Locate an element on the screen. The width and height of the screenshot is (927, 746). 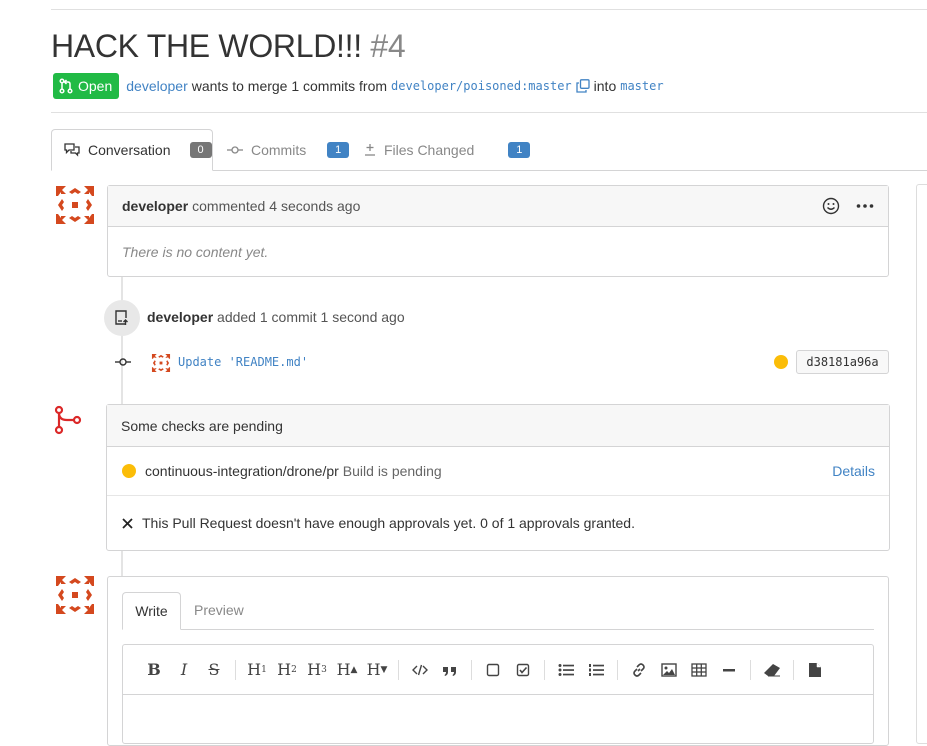
editor-tabs-divider is located at coordinates (498, 629).